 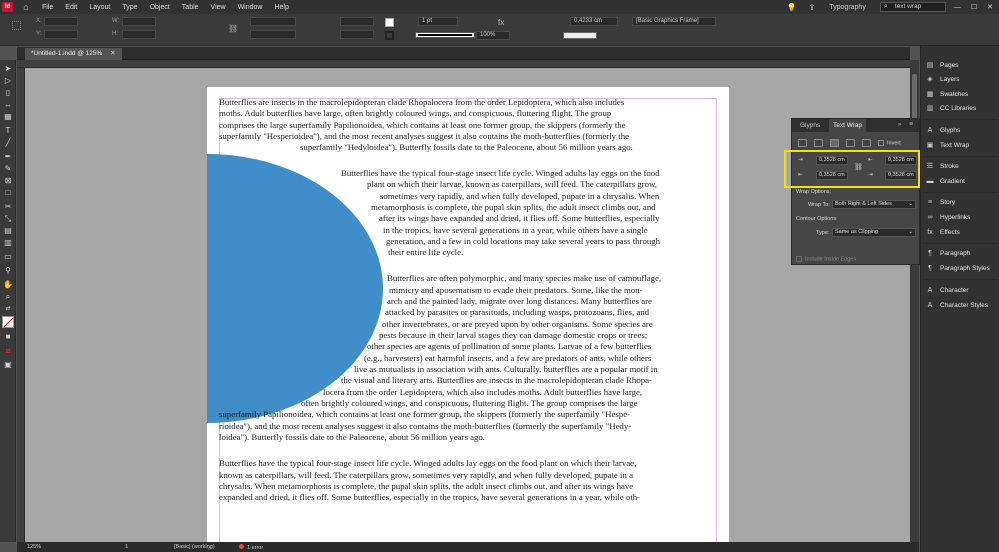 I want to click on fill-stroke-proxy, so click(x=8, y=322).